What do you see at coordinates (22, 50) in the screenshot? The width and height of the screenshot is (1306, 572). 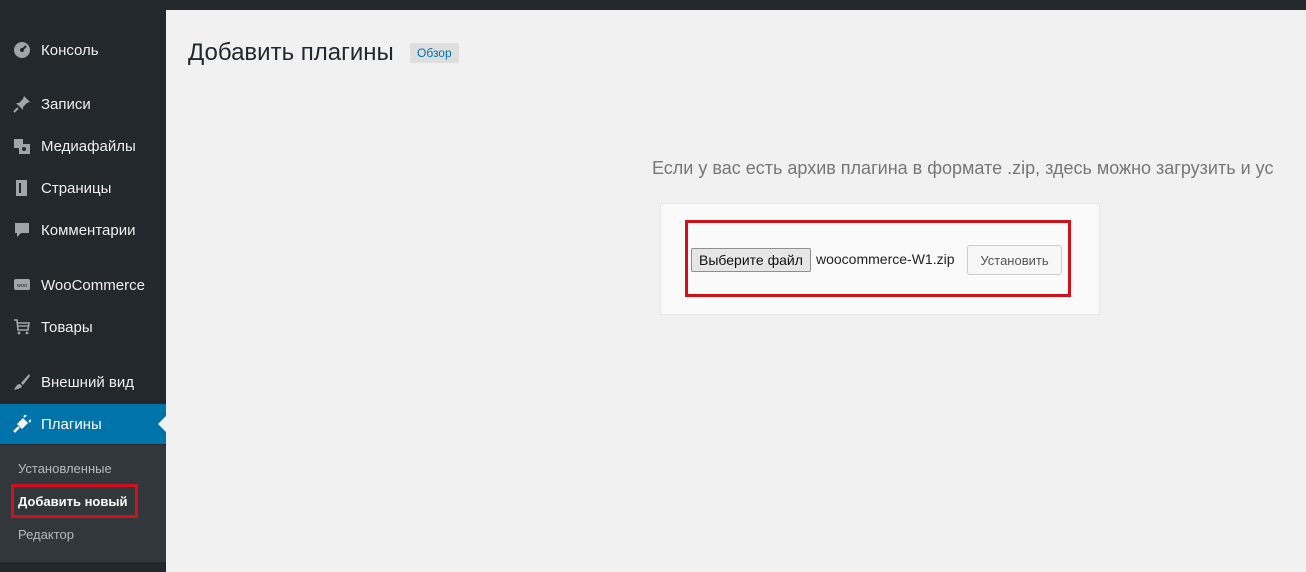 I see `dashboard-icon` at bounding box center [22, 50].